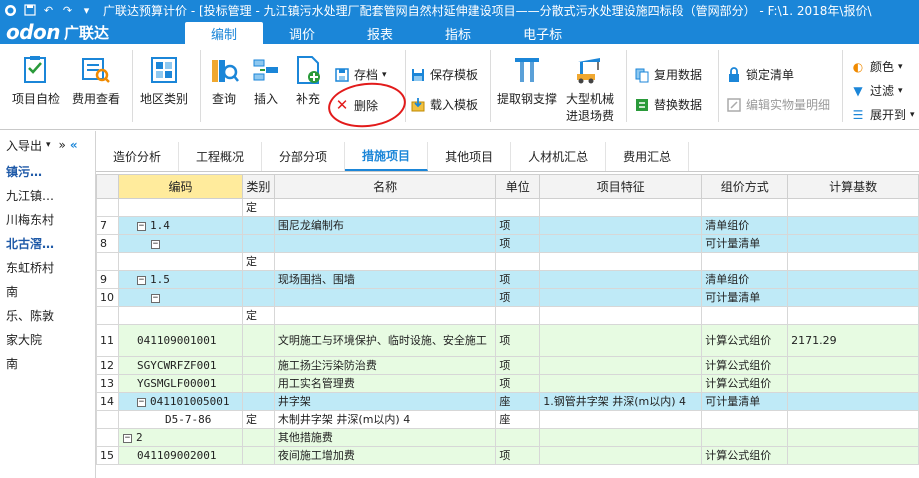 The image size is (919, 478). What do you see at coordinates (507, 279) in the screenshot?
I see `table-row: 9−1.5 现场围挡、围墙项清单组价` at bounding box center [507, 279].